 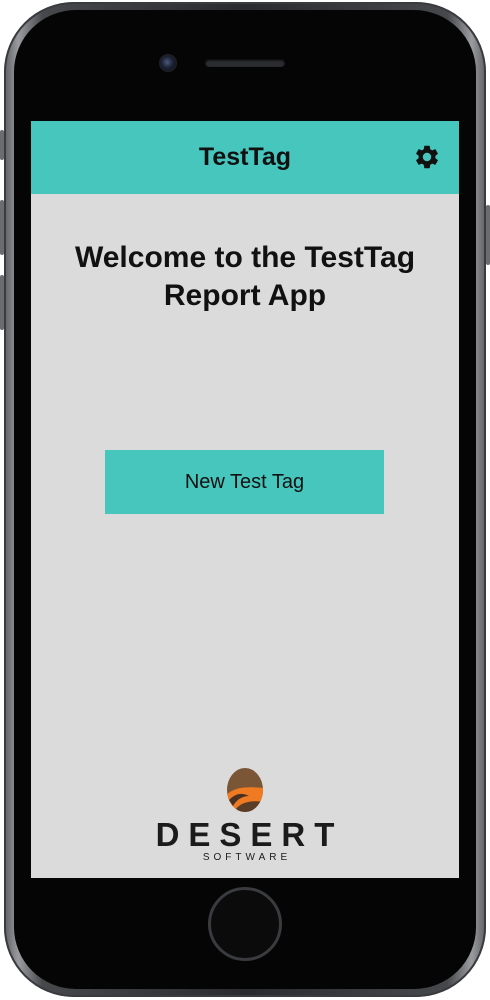 I want to click on new-test-tag-button: New Test Tag, so click(x=244, y=482).